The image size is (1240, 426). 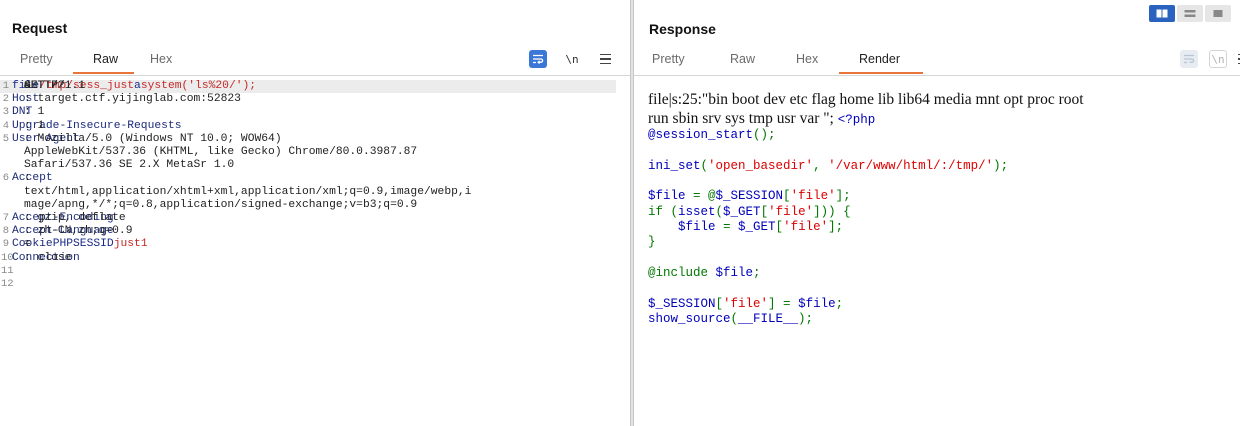 I want to click on request-menu-icon, so click(x=605, y=59).